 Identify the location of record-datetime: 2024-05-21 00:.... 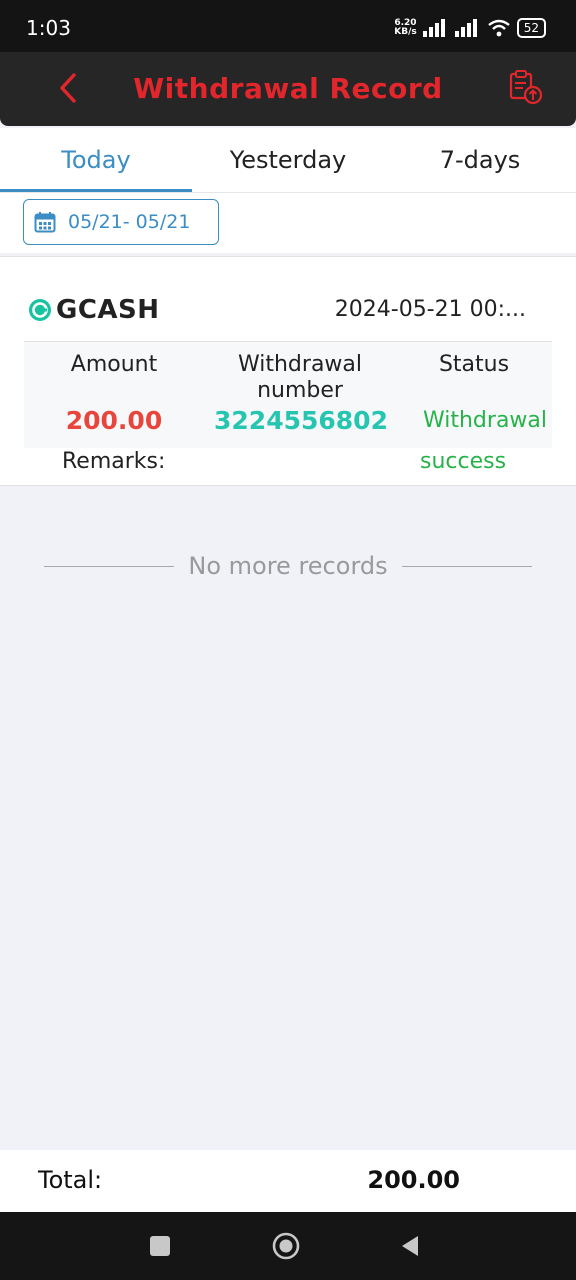
(430, 309).